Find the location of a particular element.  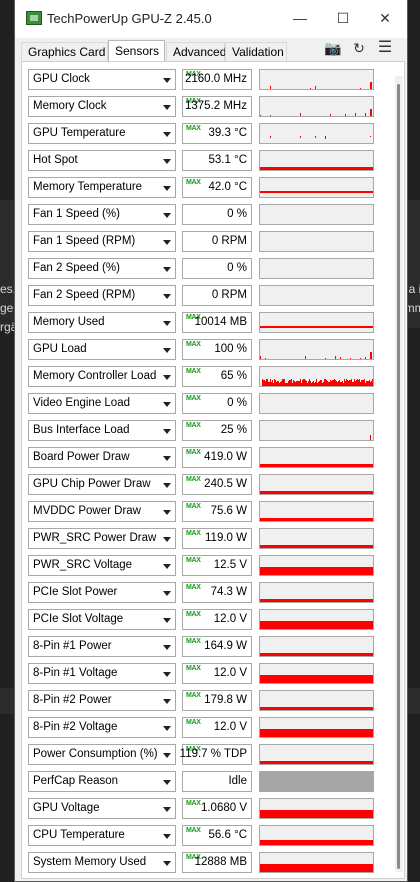

sensor-name-select: PerfCap Reason is located at coordinates (102, 781).